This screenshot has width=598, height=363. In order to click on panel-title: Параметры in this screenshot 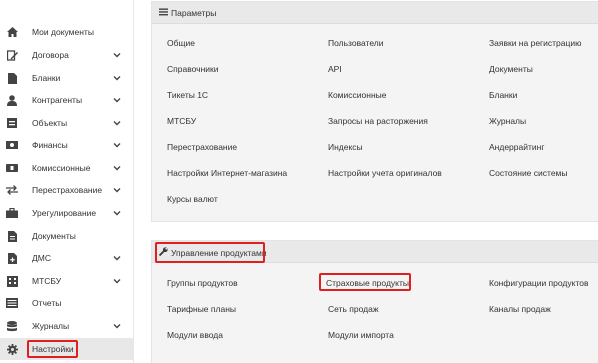, I will do `click(187, 13)`.